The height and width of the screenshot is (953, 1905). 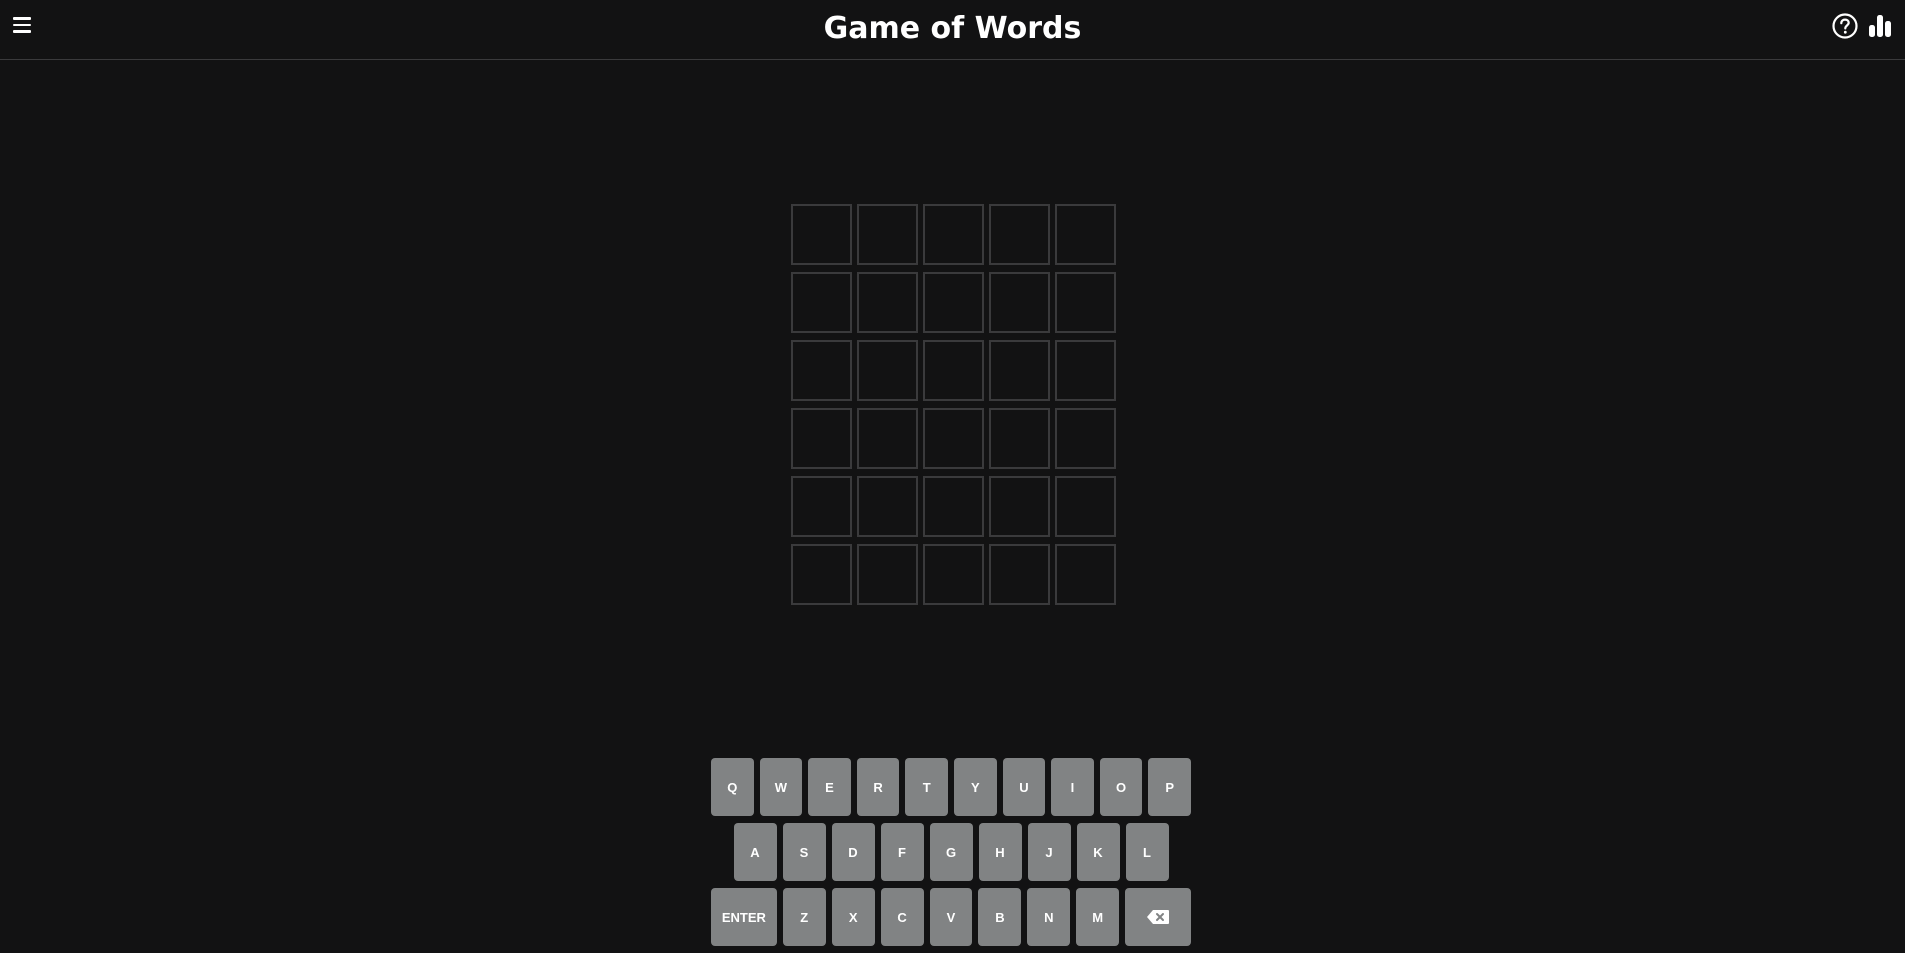 I want to click on key-r: R, so click(x=878, y=787).